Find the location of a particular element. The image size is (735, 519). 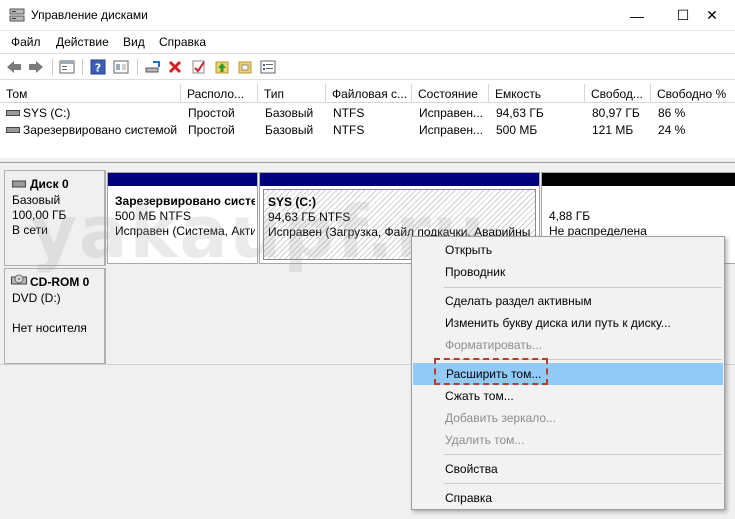

column-header-free-percent: Свободно % is located at coordinates (693, 93).